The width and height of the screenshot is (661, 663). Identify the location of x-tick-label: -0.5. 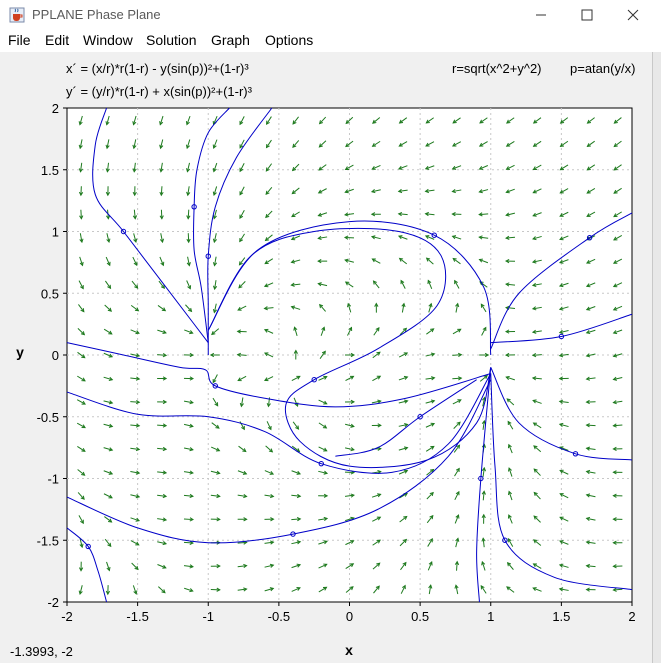
(279, 616).